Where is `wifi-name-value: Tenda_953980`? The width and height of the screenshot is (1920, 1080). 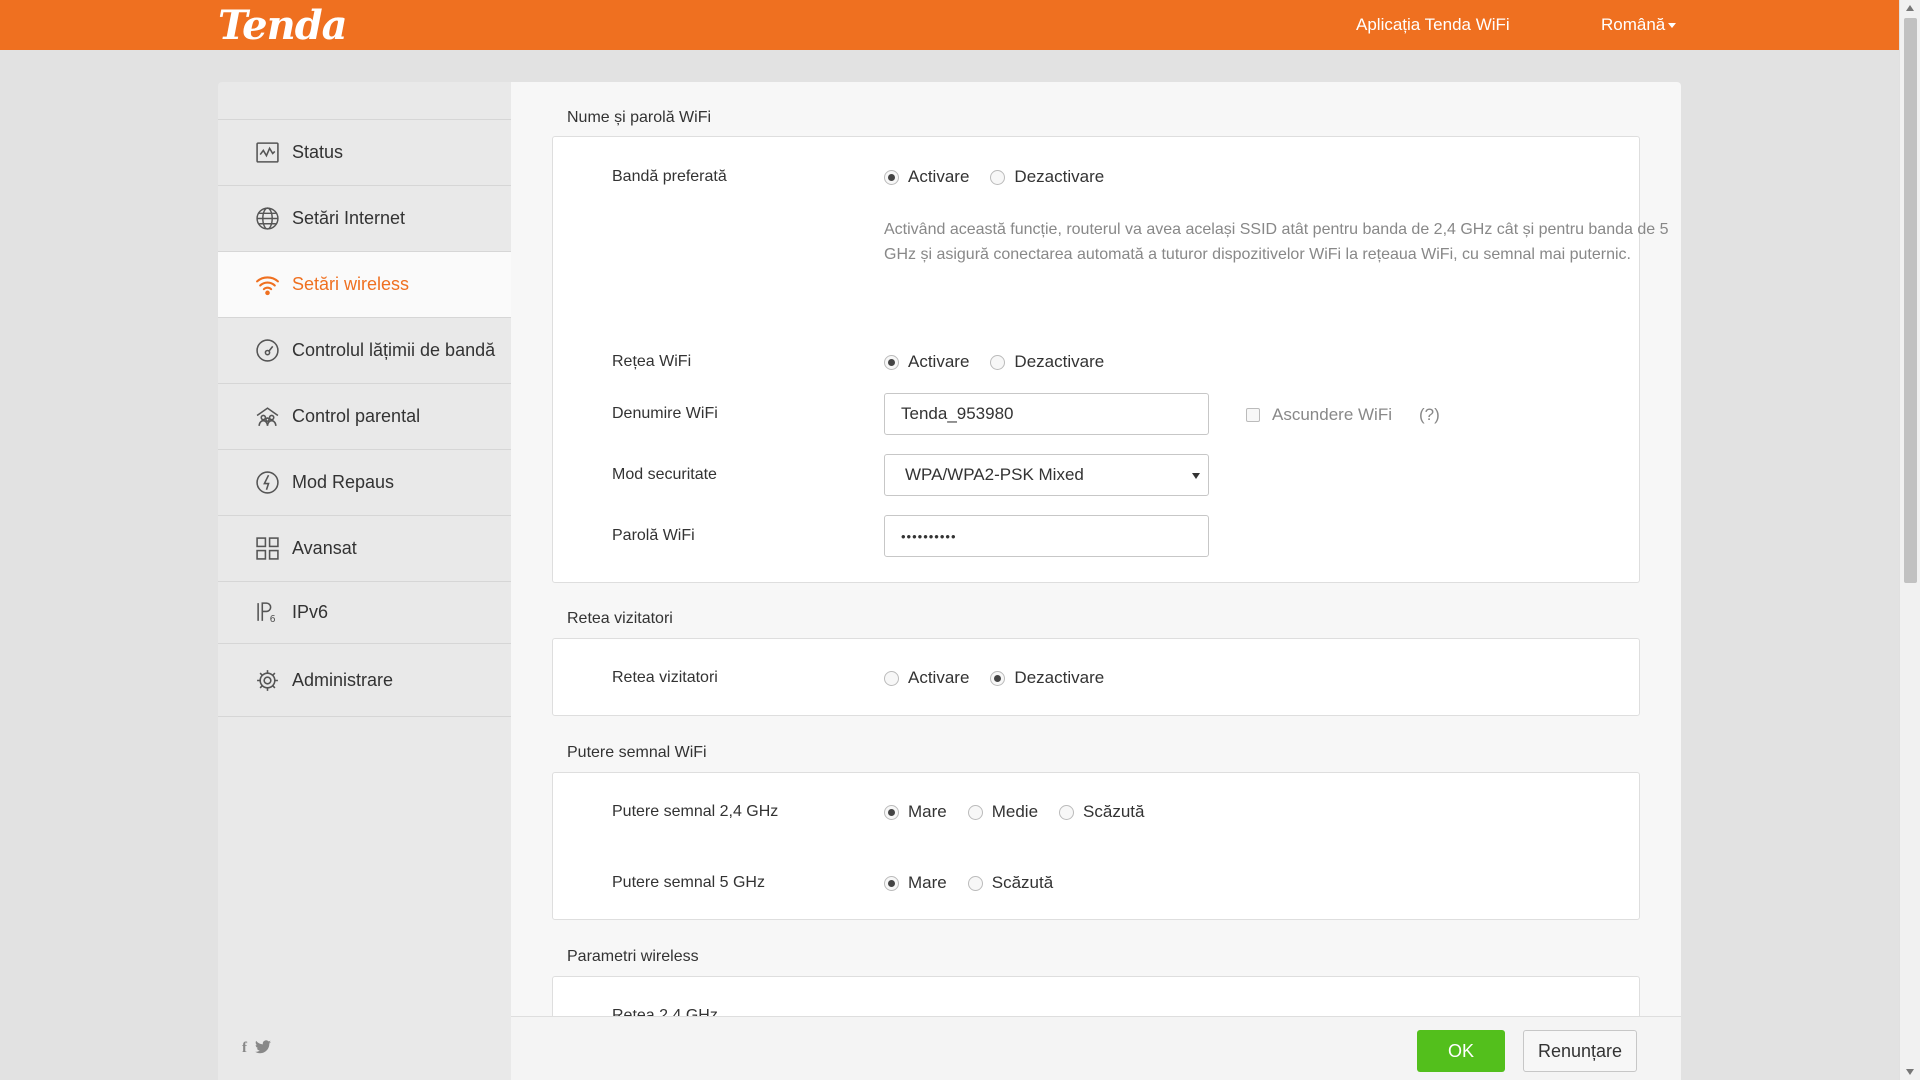 wifi-name-value: Tenda_953980 is located at coordinates (957, 413).